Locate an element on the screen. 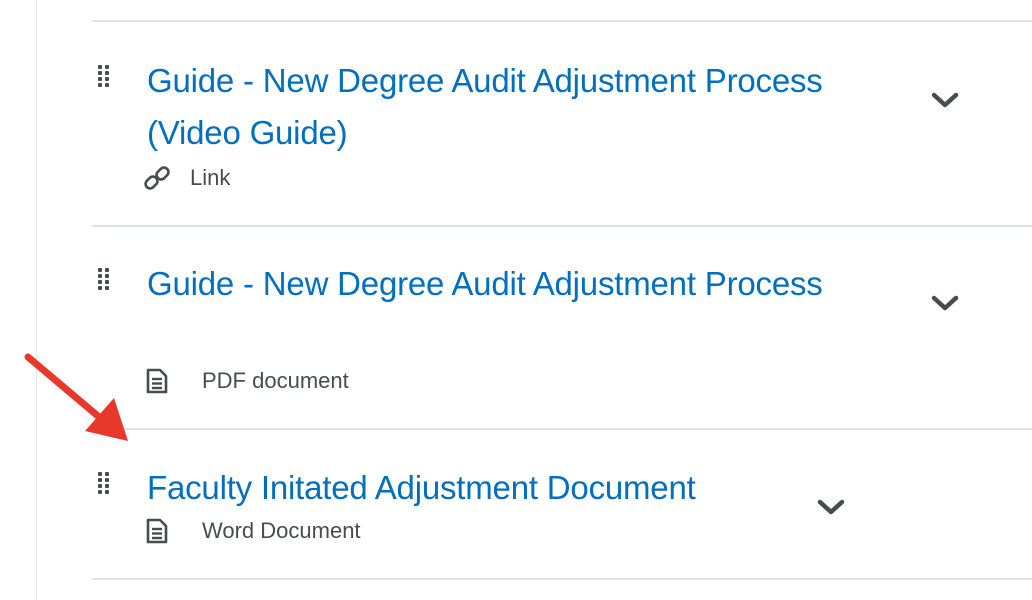 This screenshot has height=600, width=1032. left-panel-border is located at coordinates (18, 300).